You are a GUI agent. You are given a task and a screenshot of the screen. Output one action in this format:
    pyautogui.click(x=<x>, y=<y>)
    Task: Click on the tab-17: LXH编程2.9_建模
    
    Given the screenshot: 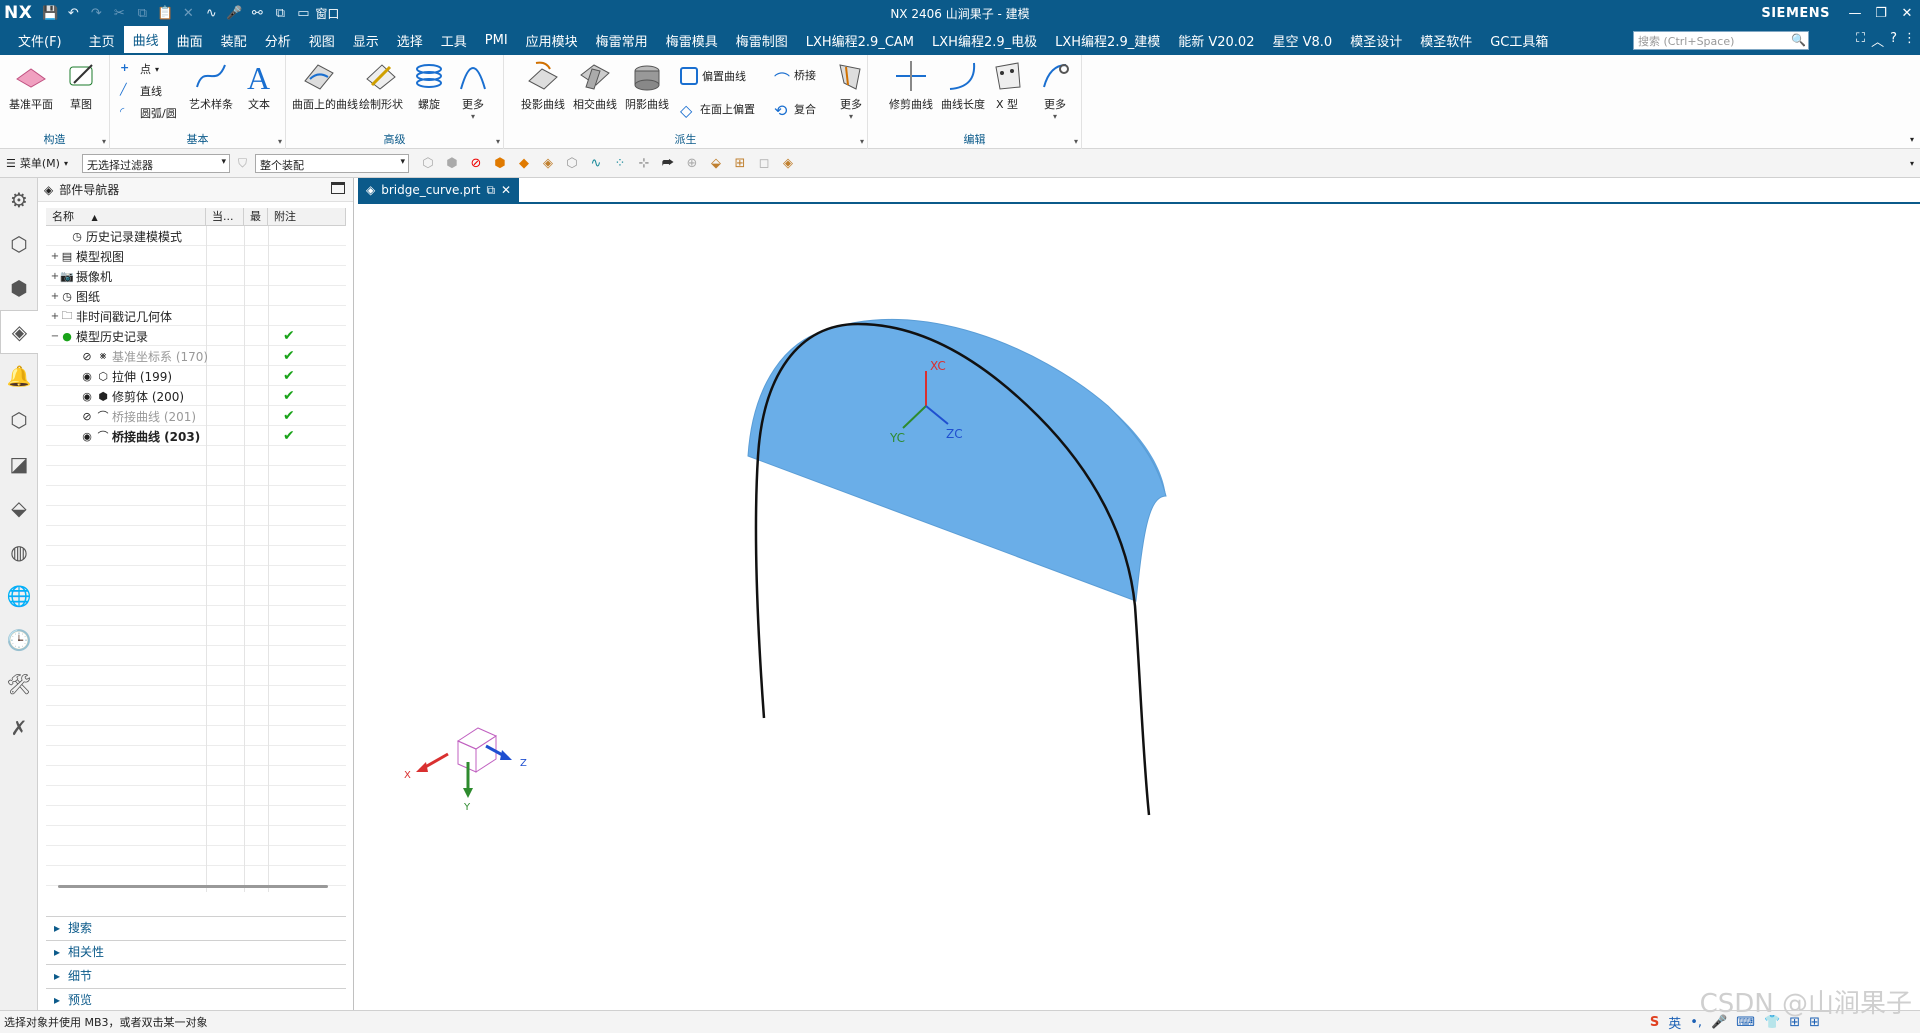 What is the action you would take?
    pyautogui.click(x=1107, y=40)
    